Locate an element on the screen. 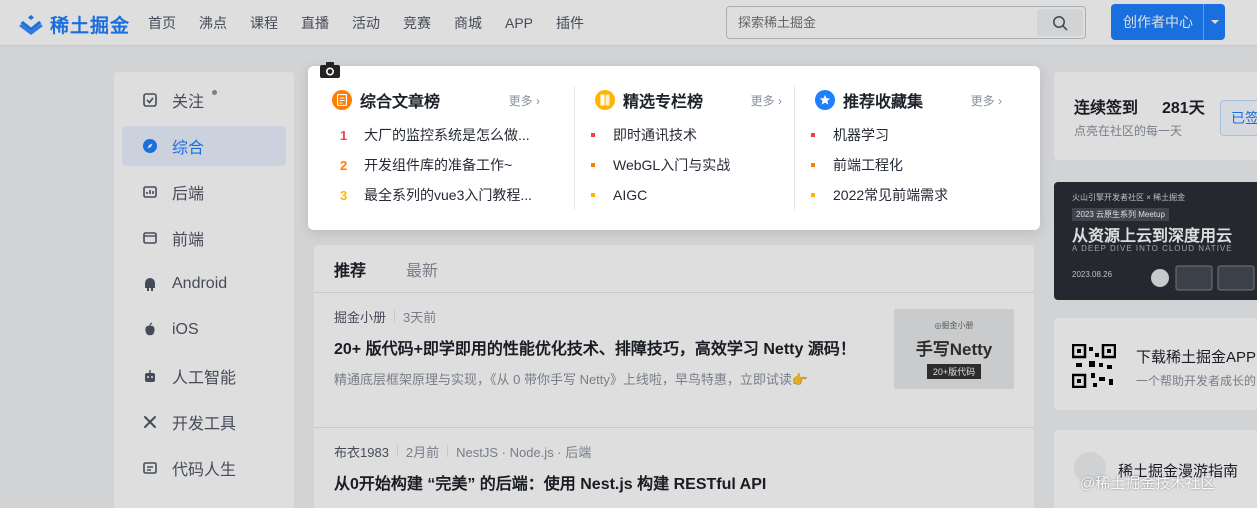  column-ranking: 精选专栏榜 更多 › 即时通讯技术 WebGL入门与实战 AIGC is located at coordinates (690, 148).